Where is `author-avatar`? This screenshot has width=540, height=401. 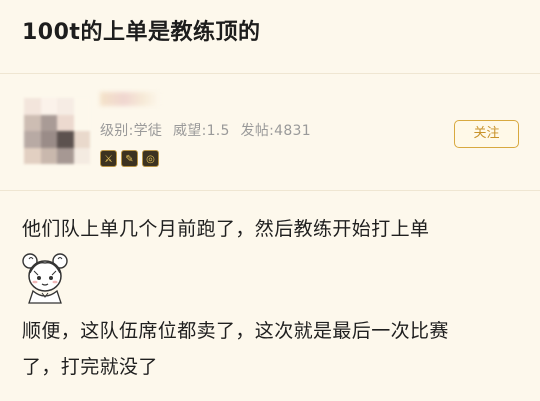 author-avatar is located at coordinates (57, 131).